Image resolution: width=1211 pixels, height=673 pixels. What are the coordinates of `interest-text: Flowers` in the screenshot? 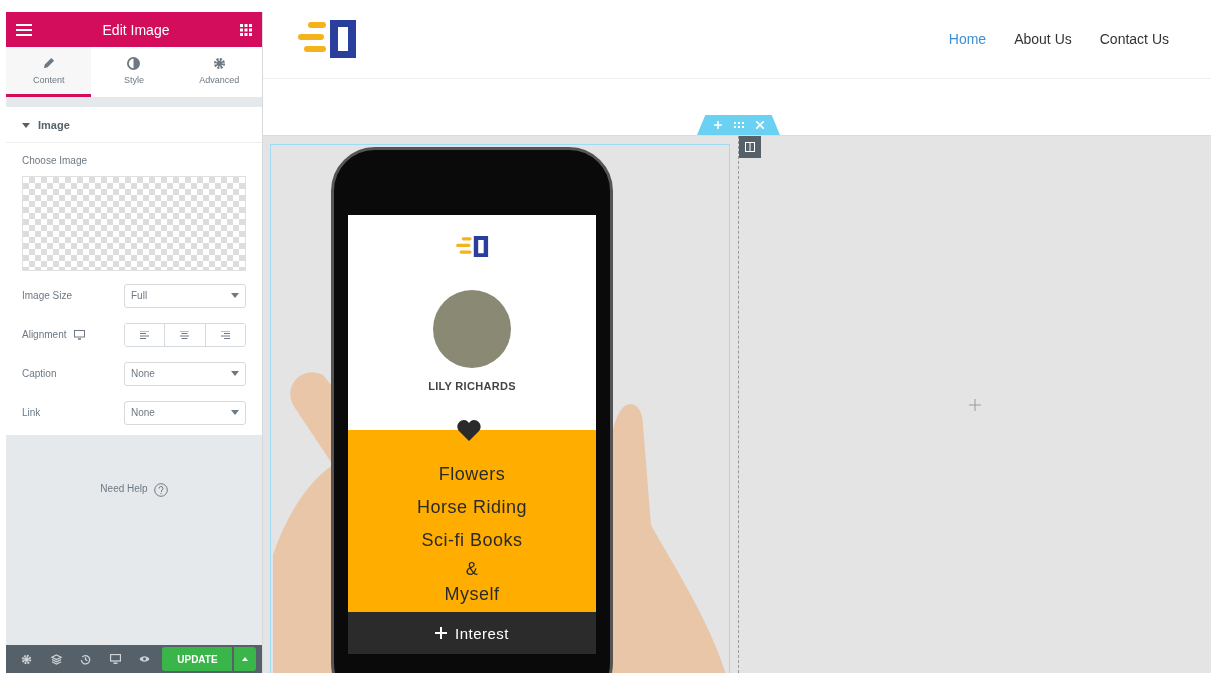 It's located at (472, 474).